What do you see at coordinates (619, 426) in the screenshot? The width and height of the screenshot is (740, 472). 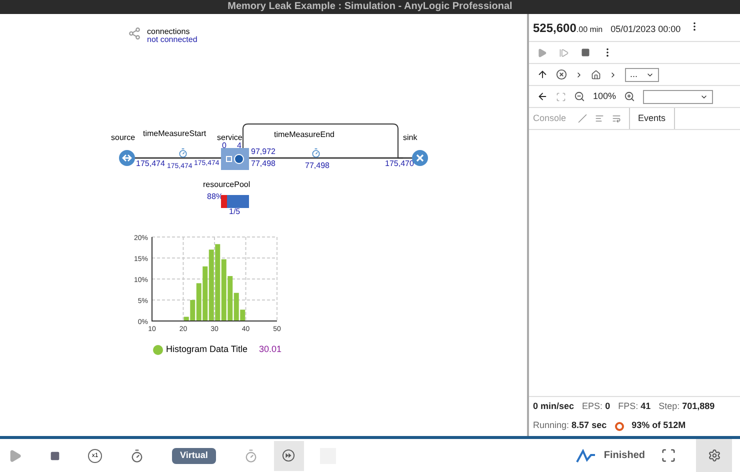 I see `memory-ring-icon` at bounding box center [619, 426].